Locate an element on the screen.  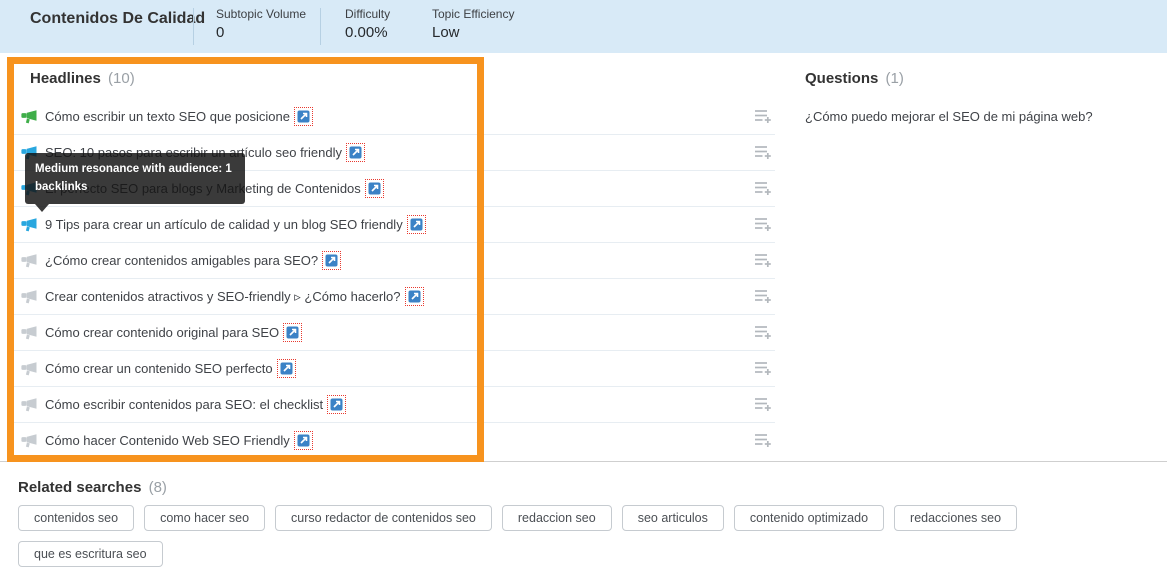
headline-link: Cómo hacer Contenido Web SEO Friendly is located at coordinates (167, 440).